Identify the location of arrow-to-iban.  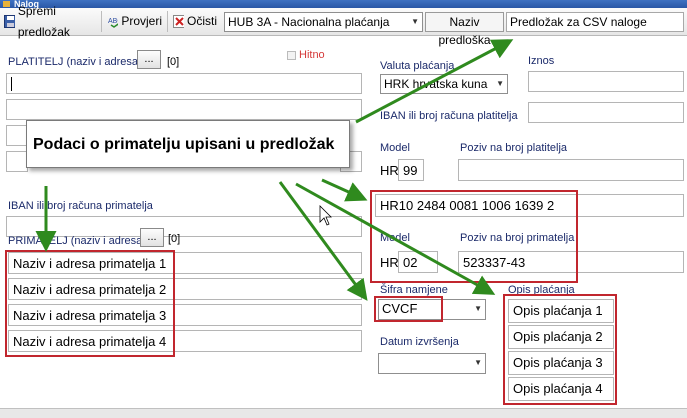
(344, 190).